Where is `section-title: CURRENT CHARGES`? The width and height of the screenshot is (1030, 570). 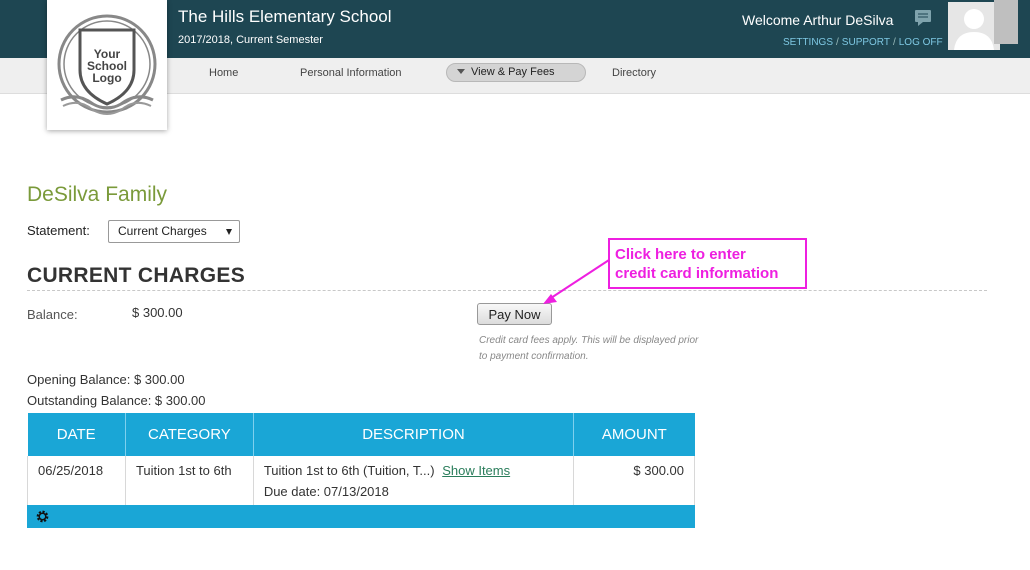
section-title: CURRENT CHARGES is located at coordinates (136, 275).